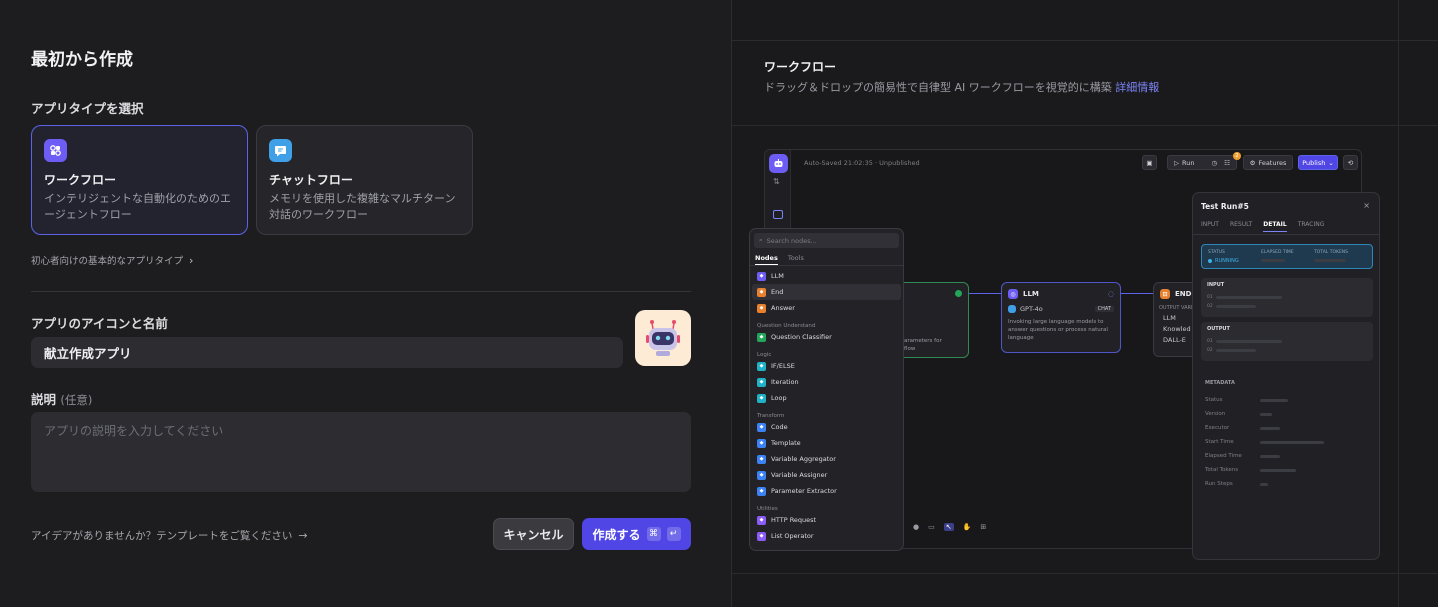 The image size is (1438, 607). What do you see at coordinates (826, 427) in the screenshot?
I see `node-option: ◆ Code` at bounding box center [826, 427].